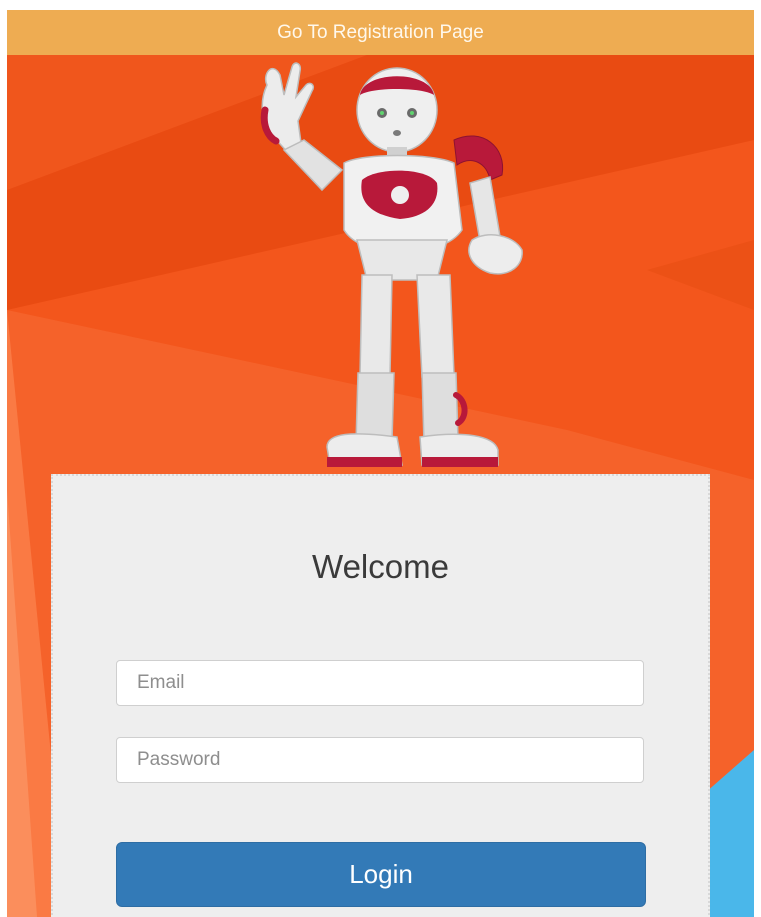  What do you see at coordinates (380, 760) in the screenshot?
I see `password-input` at bounding box center [380, 760].